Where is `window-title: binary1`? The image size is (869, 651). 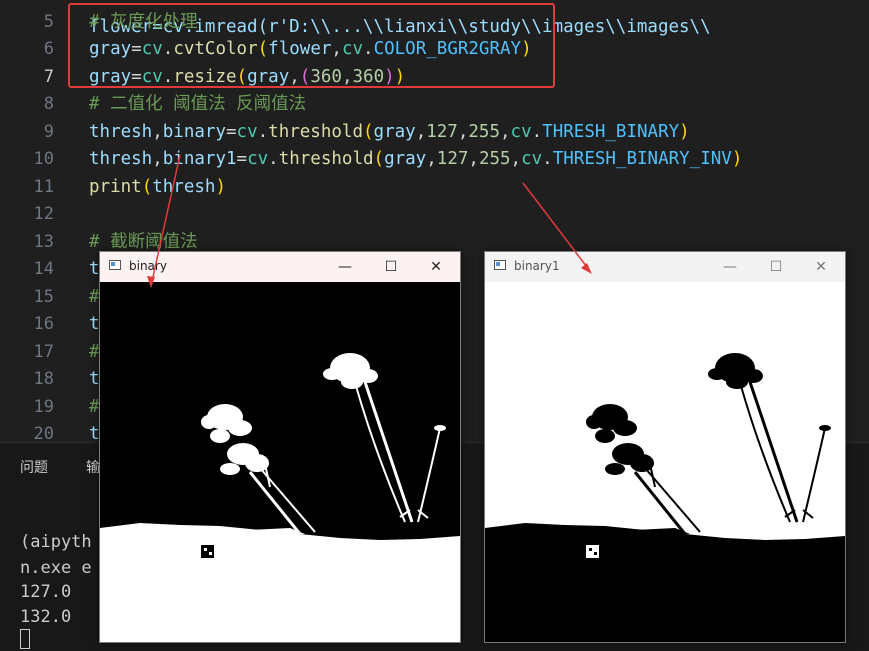 window-title: binary1 is located at coordinates (537, 266).